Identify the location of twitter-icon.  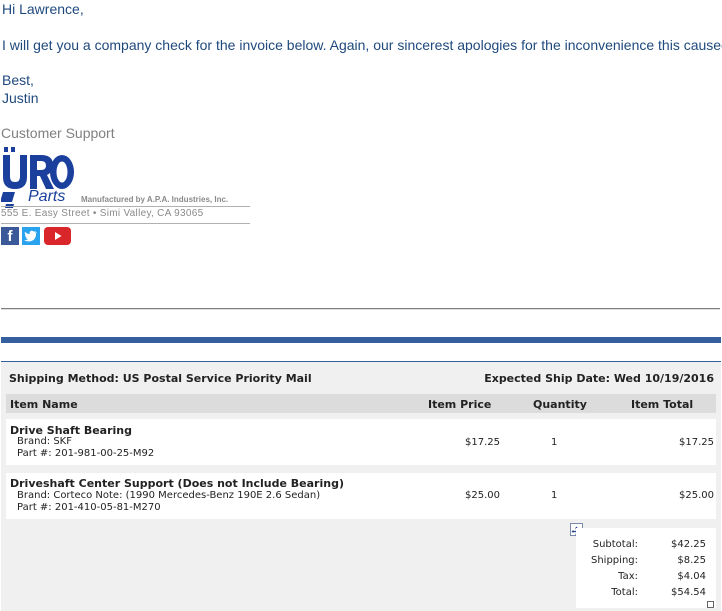
(31, 236).